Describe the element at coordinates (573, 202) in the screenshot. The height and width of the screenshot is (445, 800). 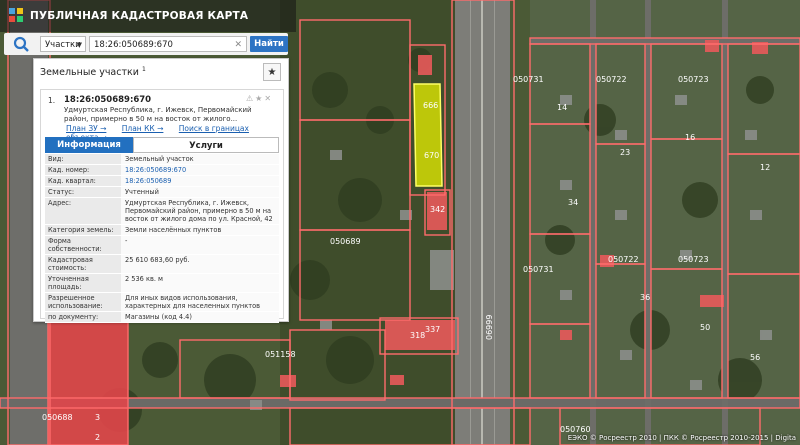
I see `parcel-label: 34` at that location.